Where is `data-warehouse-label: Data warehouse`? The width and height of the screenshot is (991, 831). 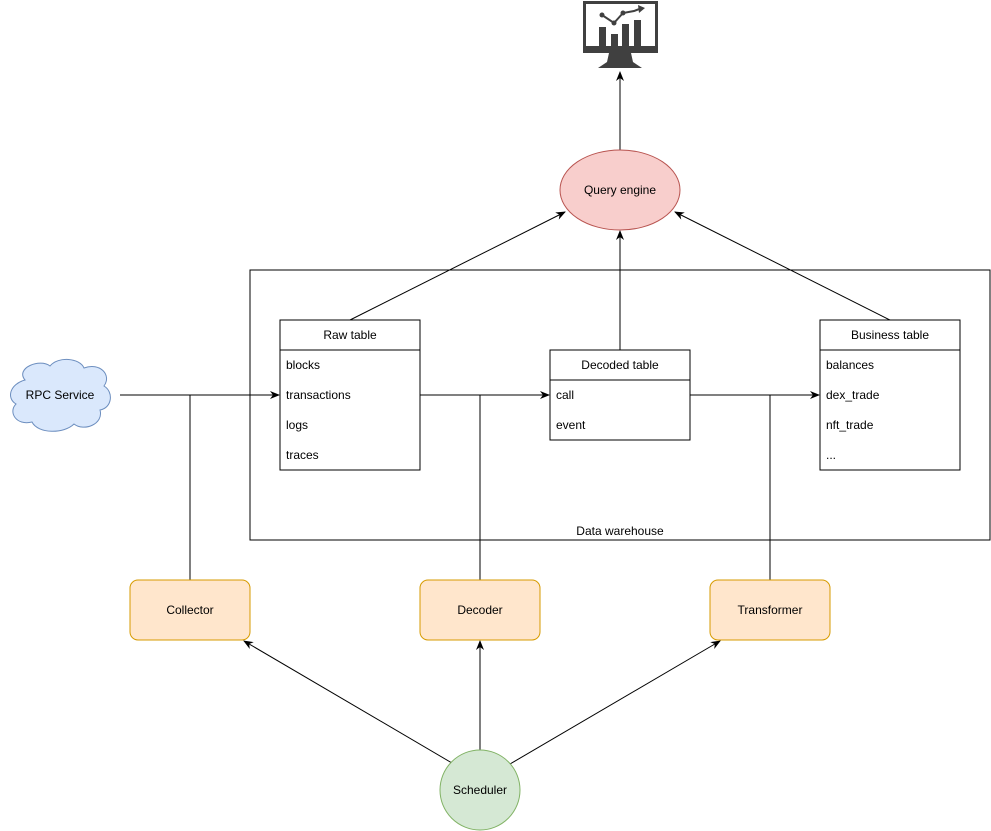
data-warehouse-label: Data warehouse is located at coordinates (620, 531).